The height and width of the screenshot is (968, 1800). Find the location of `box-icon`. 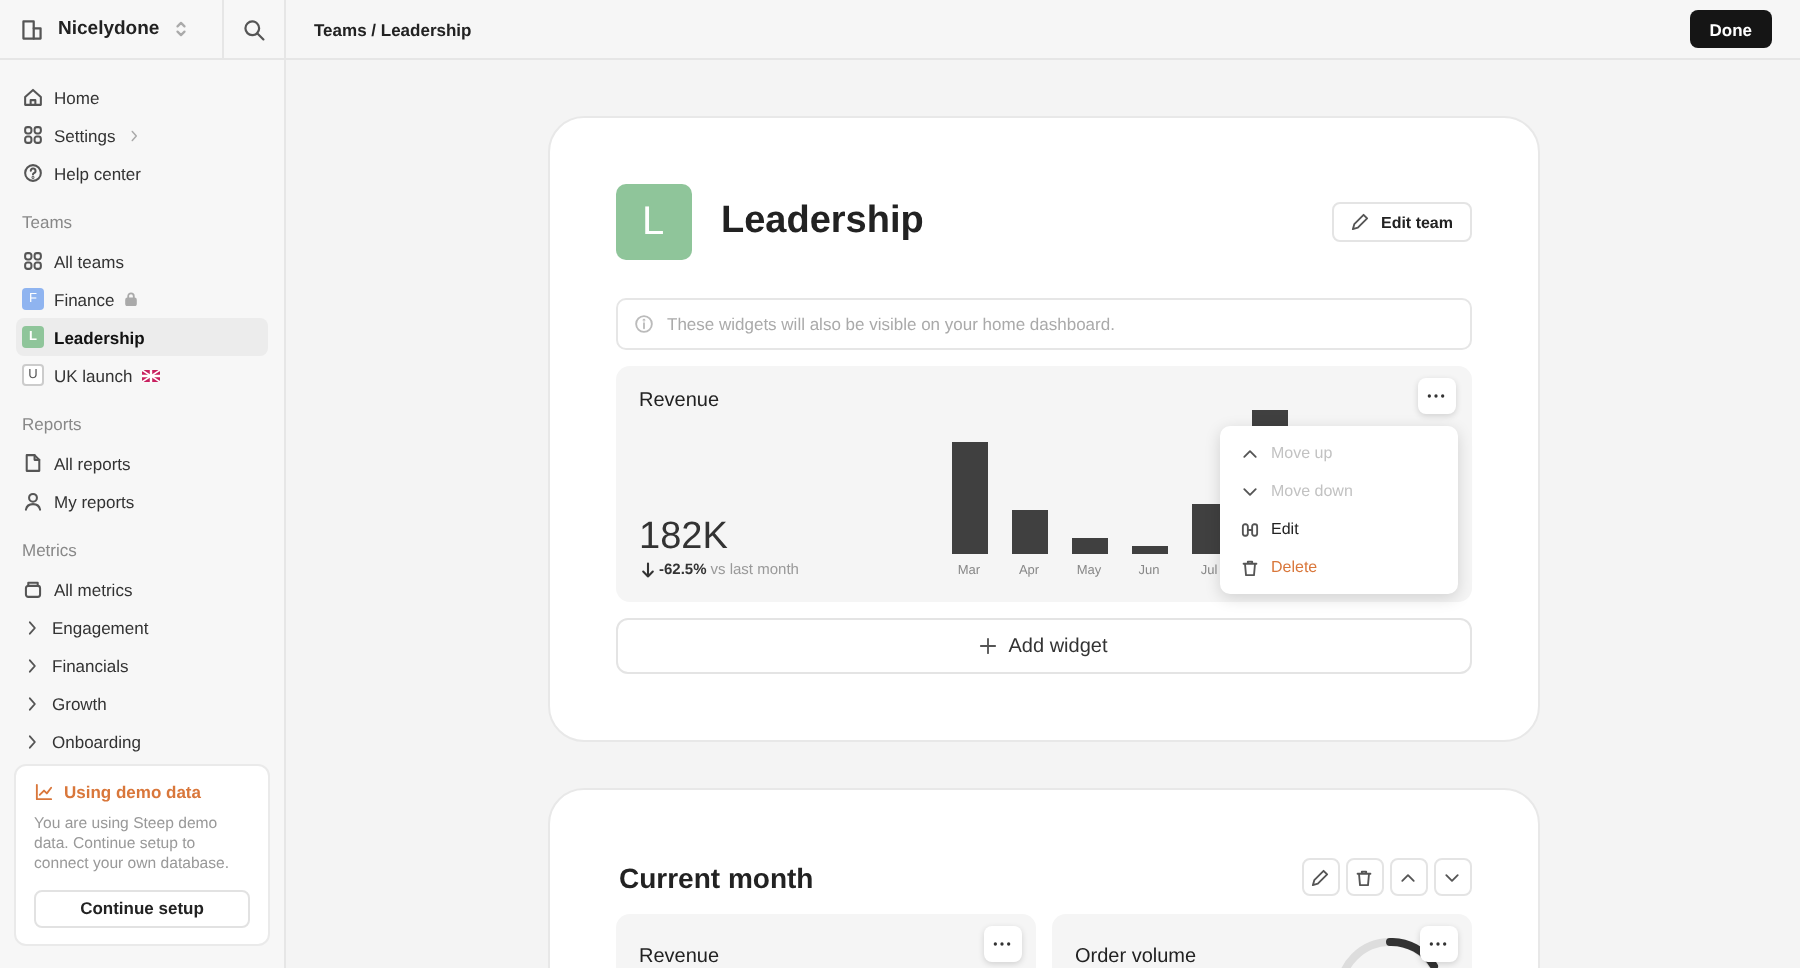

box-icon is located at coordinates (33, 589).